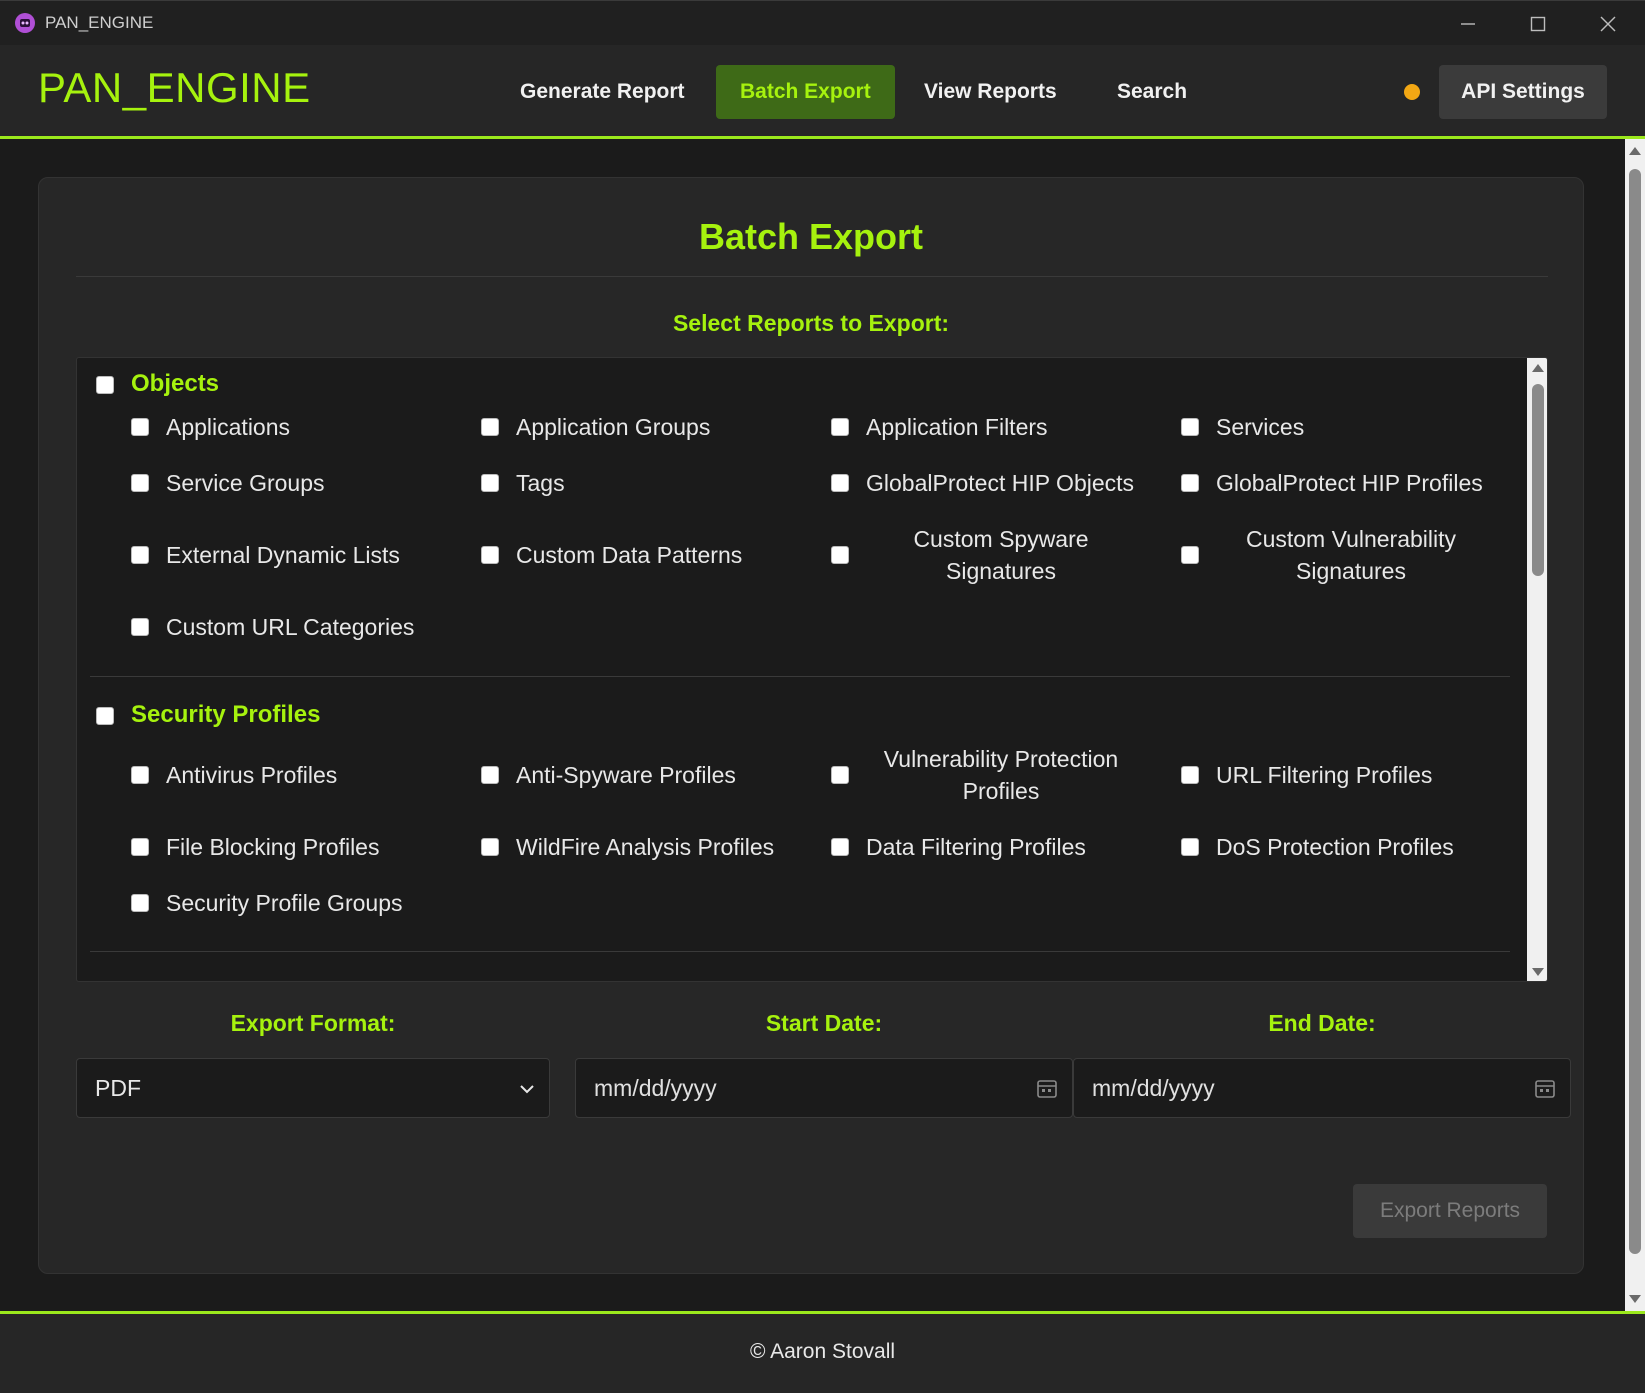 The height and width of the screenshot is (1393, 1645). I want to click on option-label: Security Profile Groups, so click(284, 903).